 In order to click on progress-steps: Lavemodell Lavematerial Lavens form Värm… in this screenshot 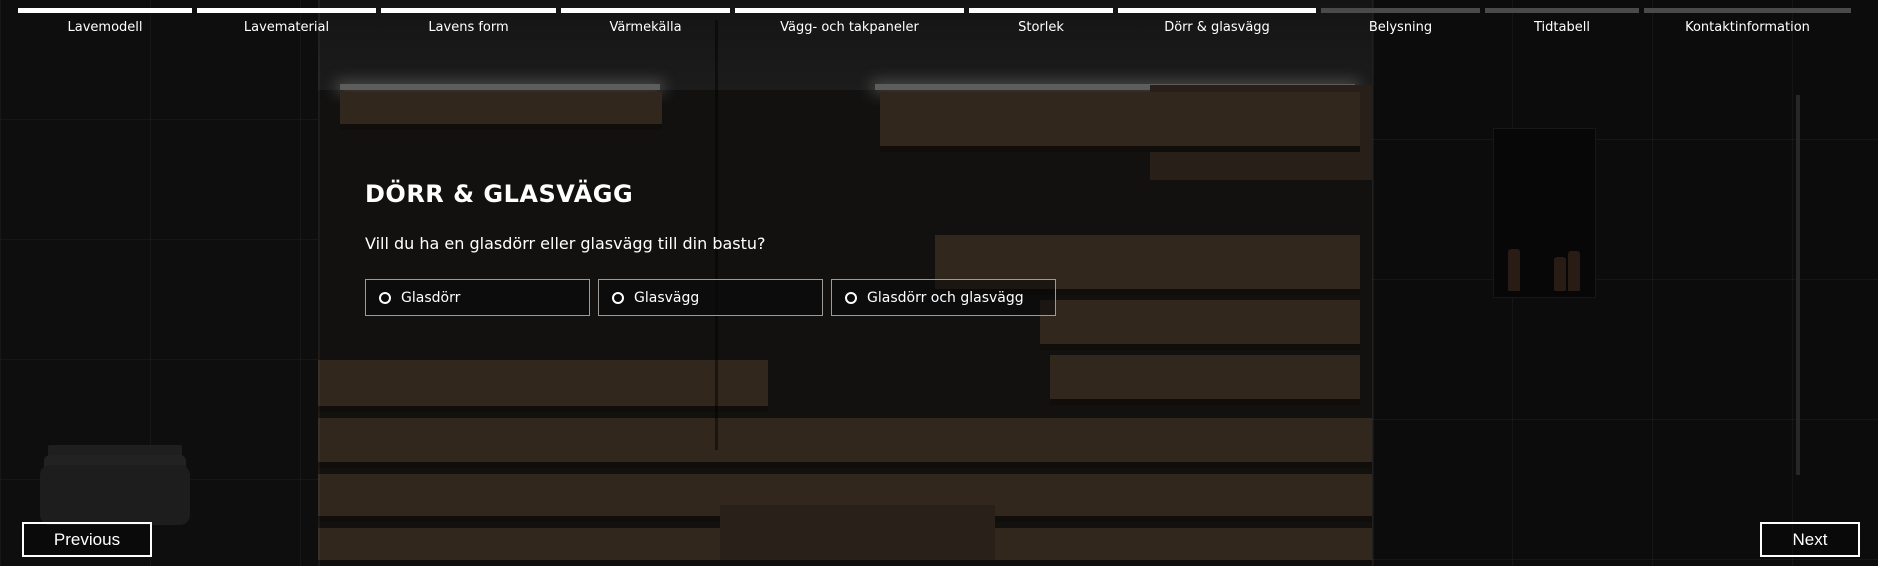, I will do `click(948, 22)`.